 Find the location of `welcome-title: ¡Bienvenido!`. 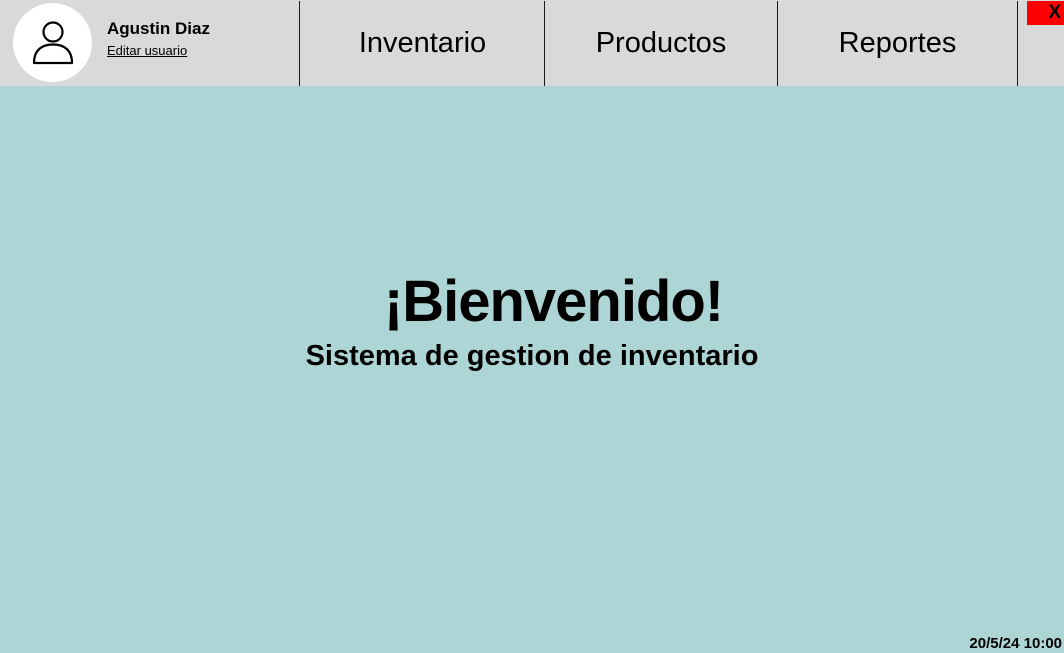

welcome-title: ¡Bienvenido! is located at coordinates (553, 301).